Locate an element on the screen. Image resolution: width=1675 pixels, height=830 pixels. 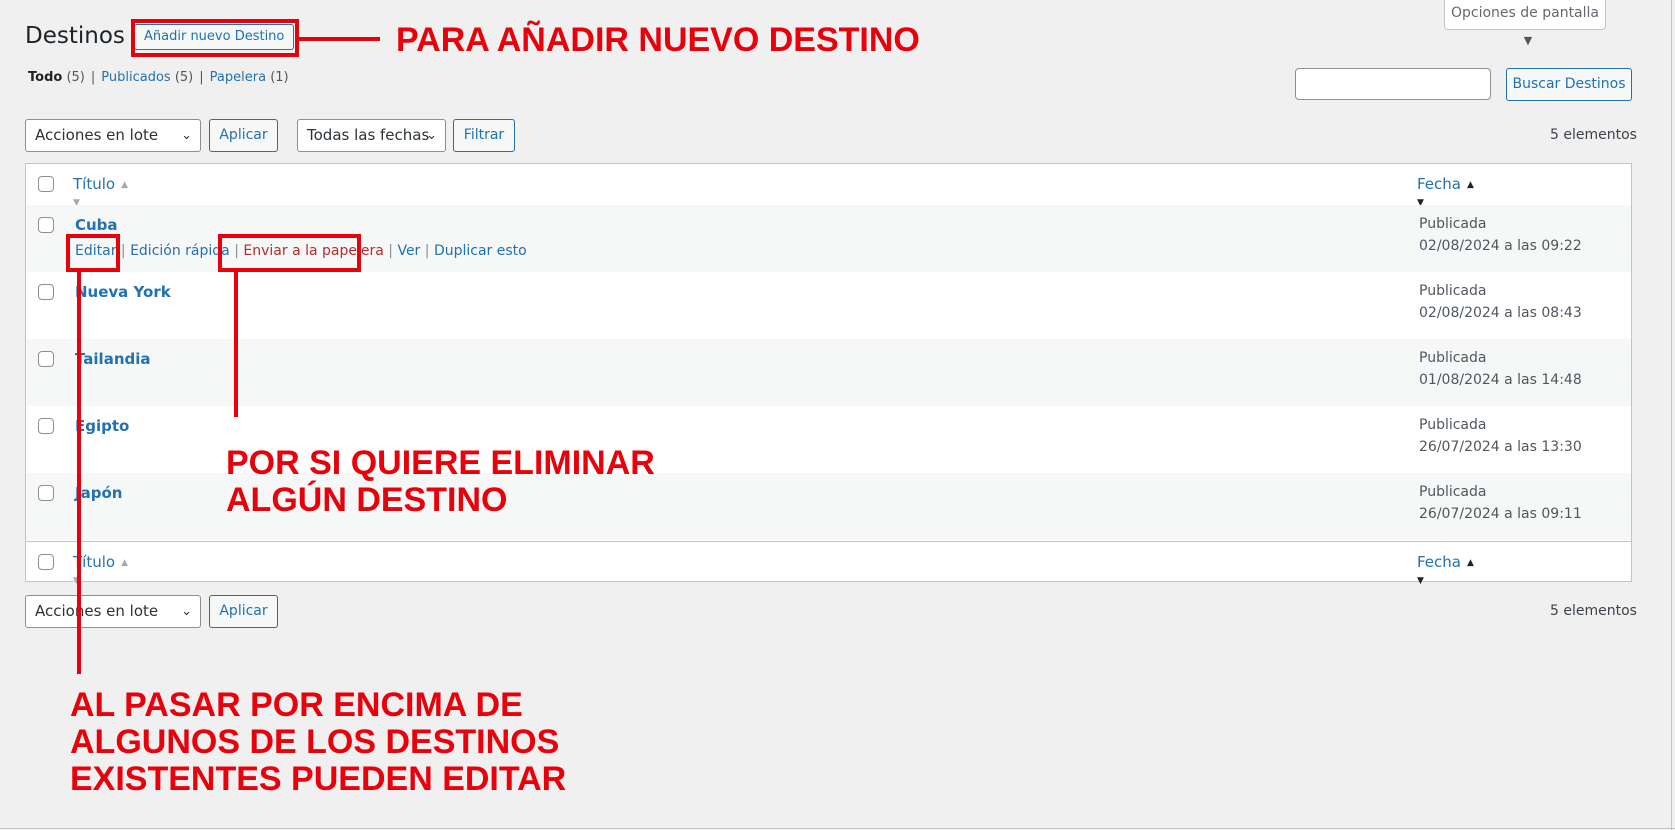
view-published: Publicados (5) is located at coordinates (147, 77).